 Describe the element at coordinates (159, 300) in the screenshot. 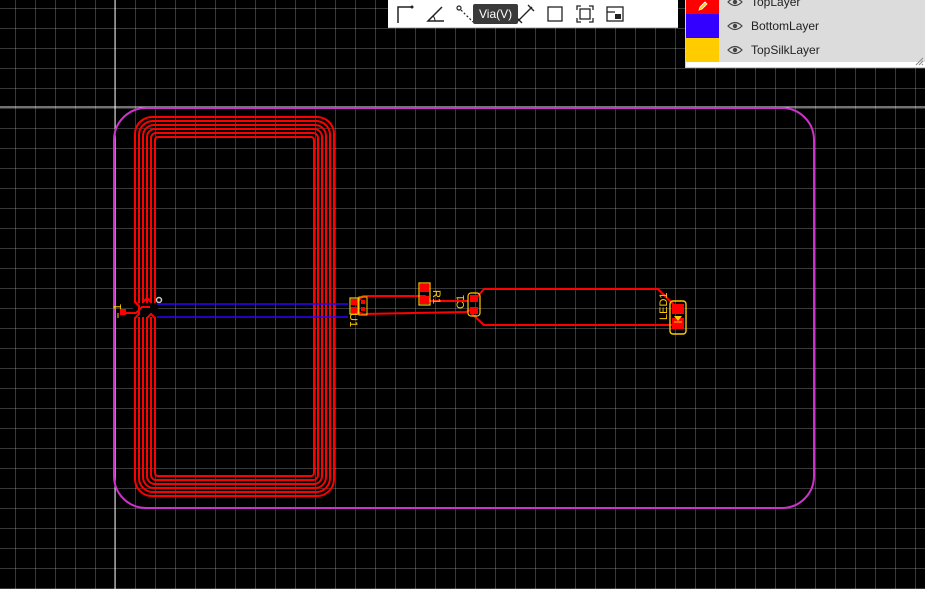

I see `via` at that location.